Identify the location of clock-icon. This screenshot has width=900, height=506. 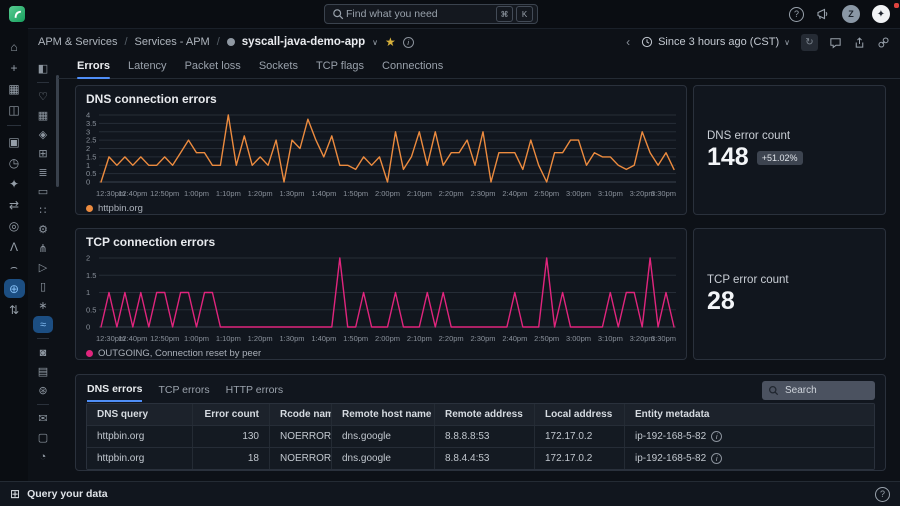
(647, 42).